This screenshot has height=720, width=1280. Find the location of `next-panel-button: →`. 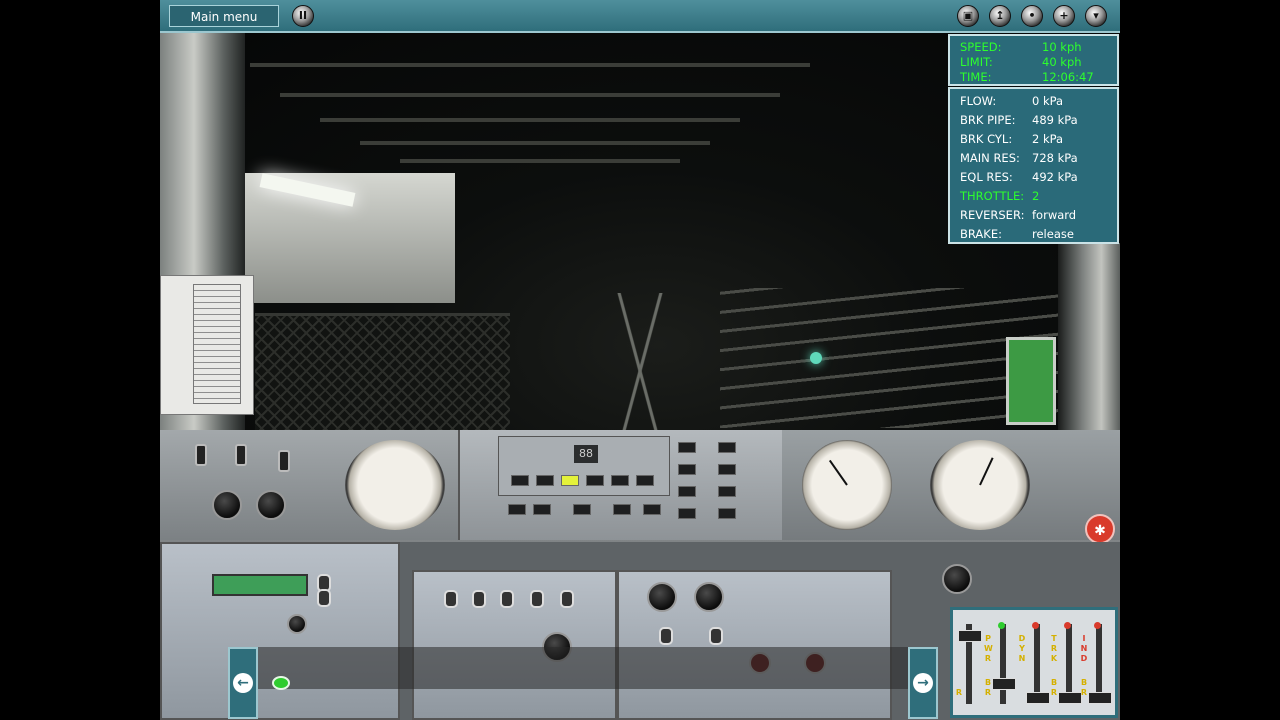

next-panel-button: → is located at coordinates (923, 683).